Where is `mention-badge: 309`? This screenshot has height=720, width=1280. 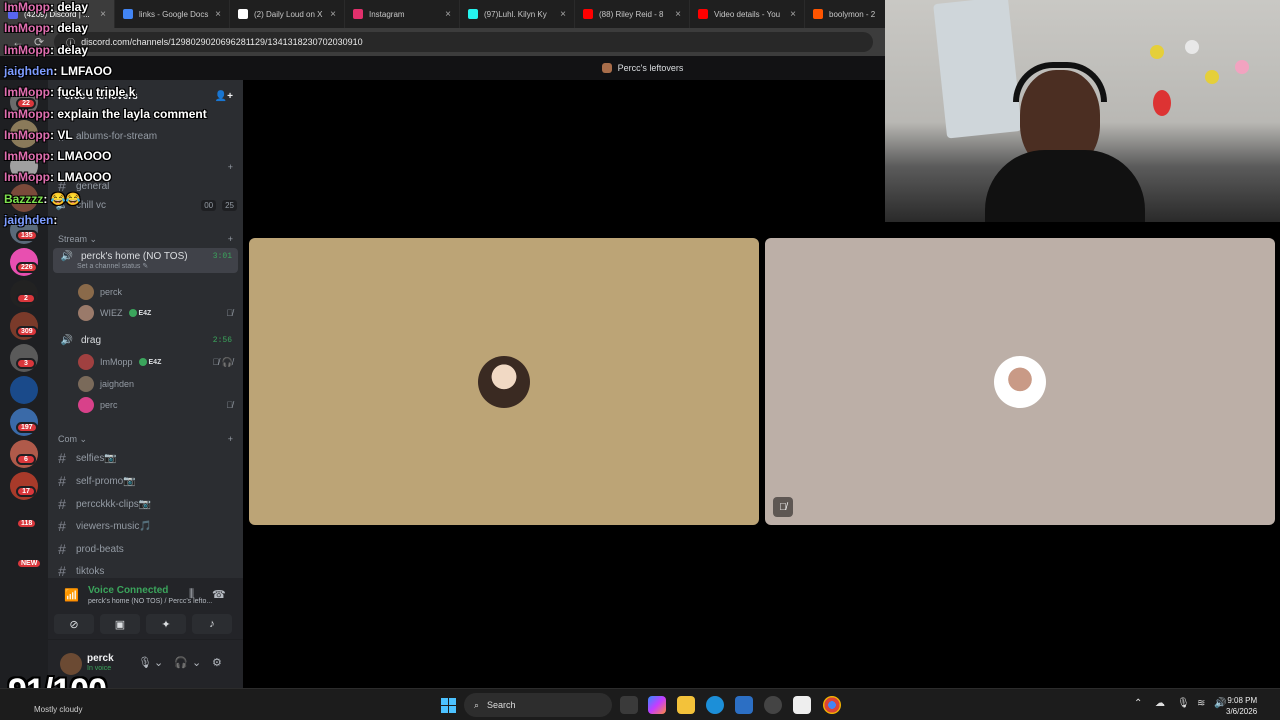 mention-badge: 309 is located at coordinates (27, 331).